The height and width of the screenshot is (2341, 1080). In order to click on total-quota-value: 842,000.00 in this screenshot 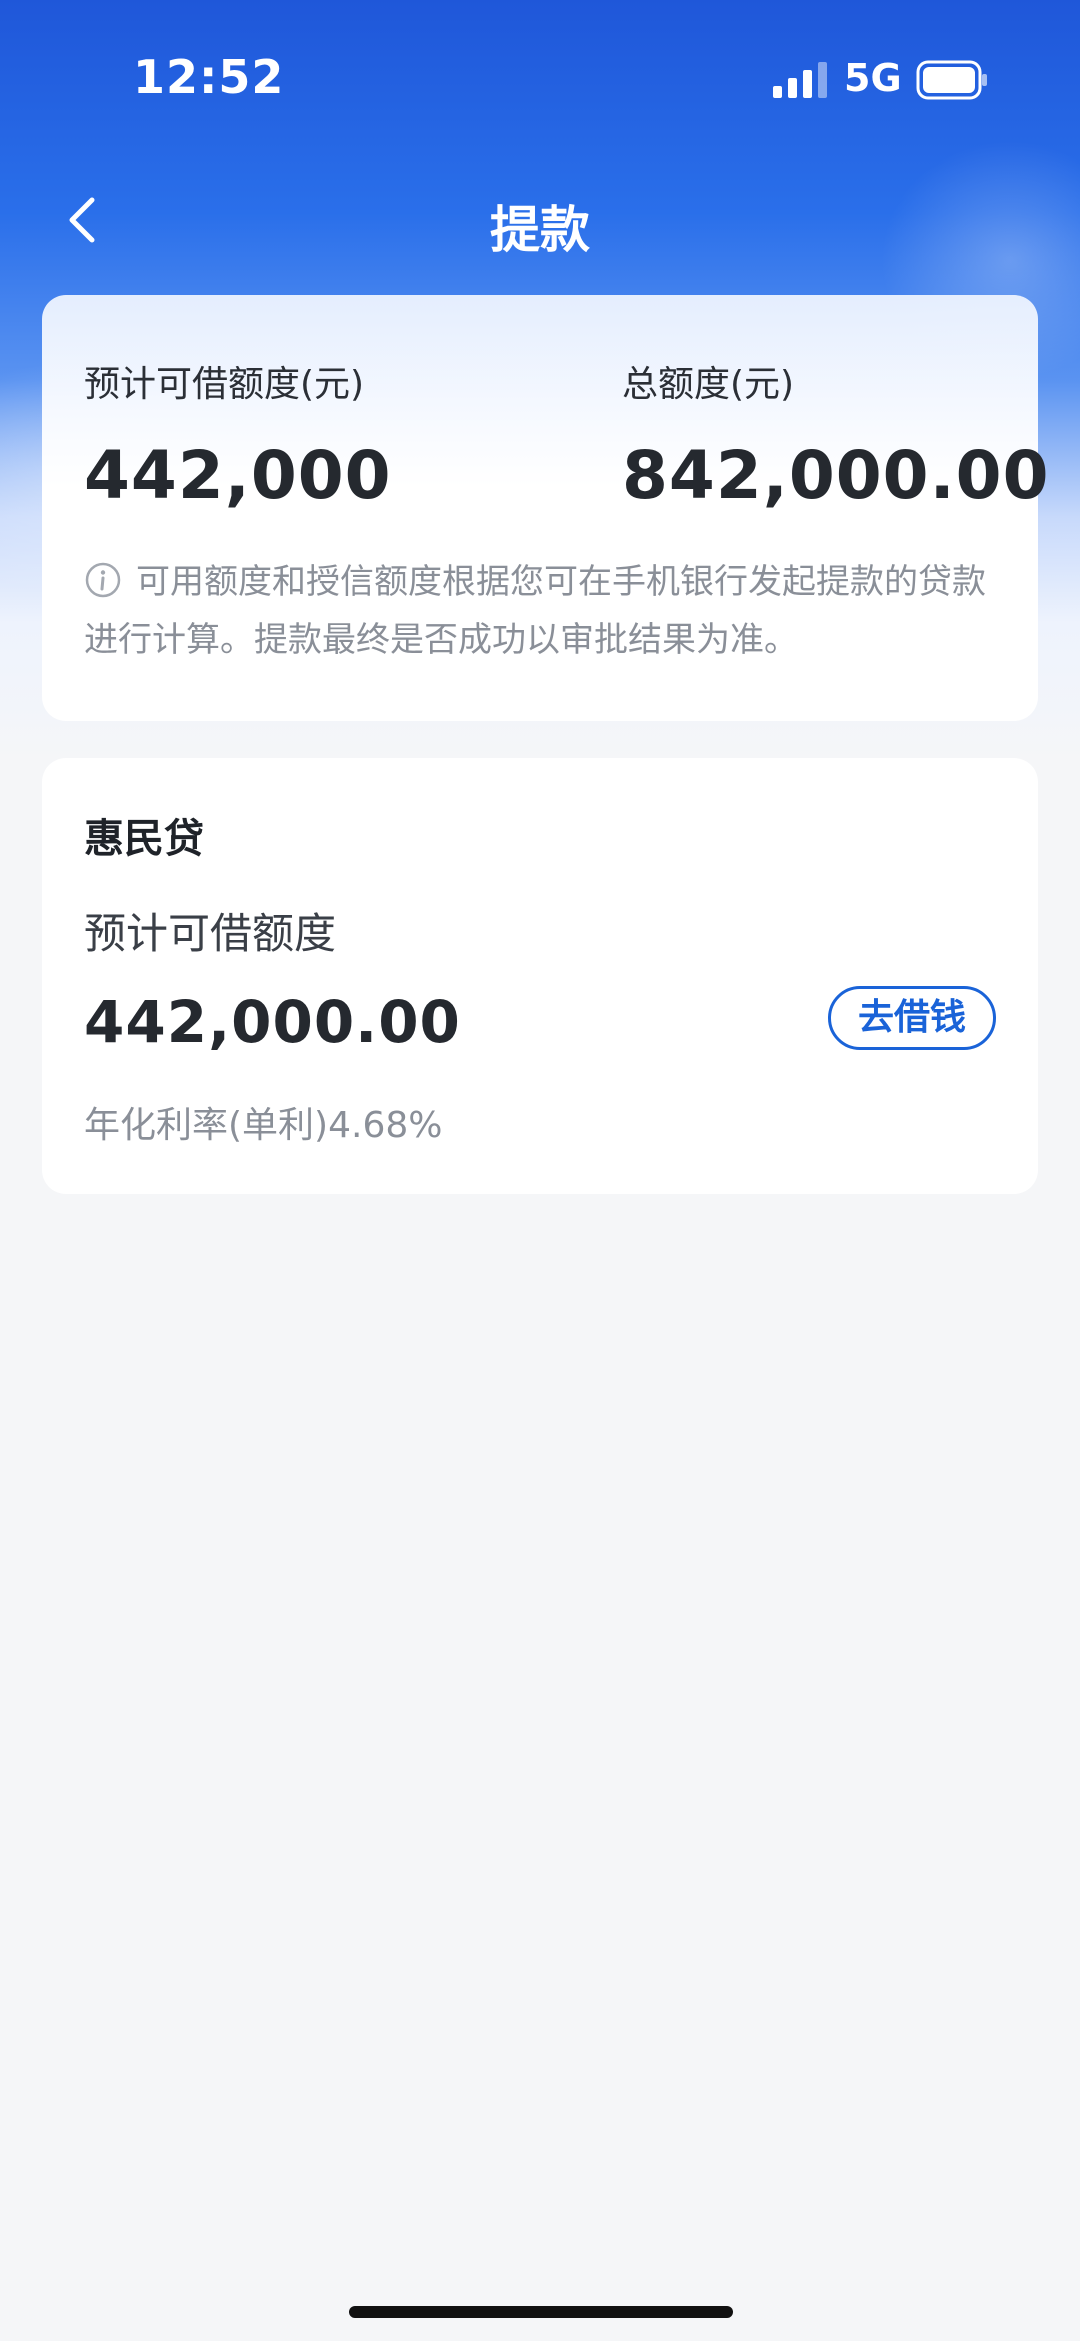, I will do `click(836, 475)`.